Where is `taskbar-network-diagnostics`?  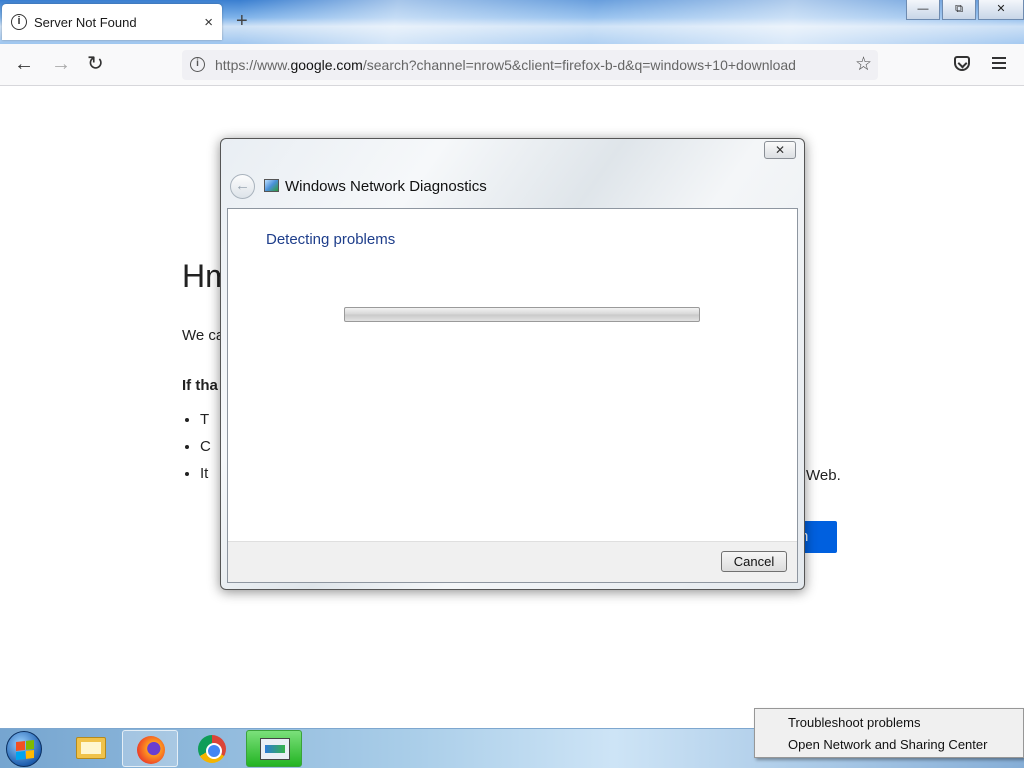 taskbar-network-diagnostics is located at coordinates (274, 748).